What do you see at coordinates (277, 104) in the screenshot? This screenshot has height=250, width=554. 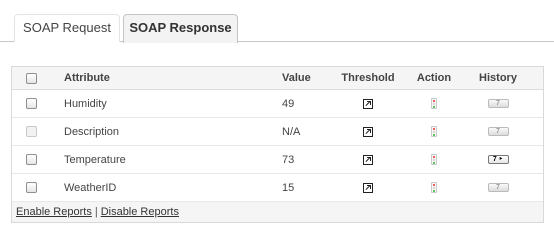 I see `table-row: Humidity 49 7` at bounding box center [277, 104].